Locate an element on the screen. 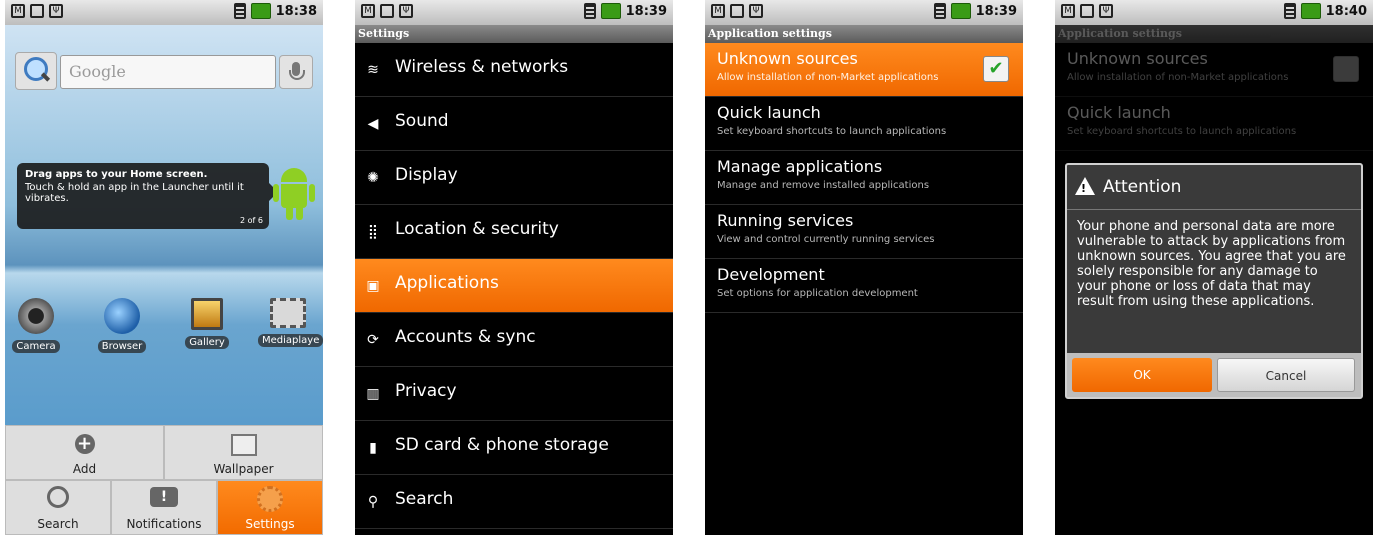 The image size is (1380, 535). item-title: Quick launch is located at coordinates (769, 112).